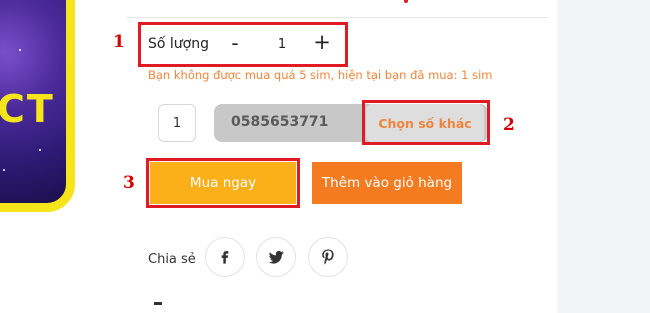 This screenshot has height=313, width=650. Describe the element at coordinates (322, 42) in the screenshot. I see `quantity-increase-button: +` at that location.